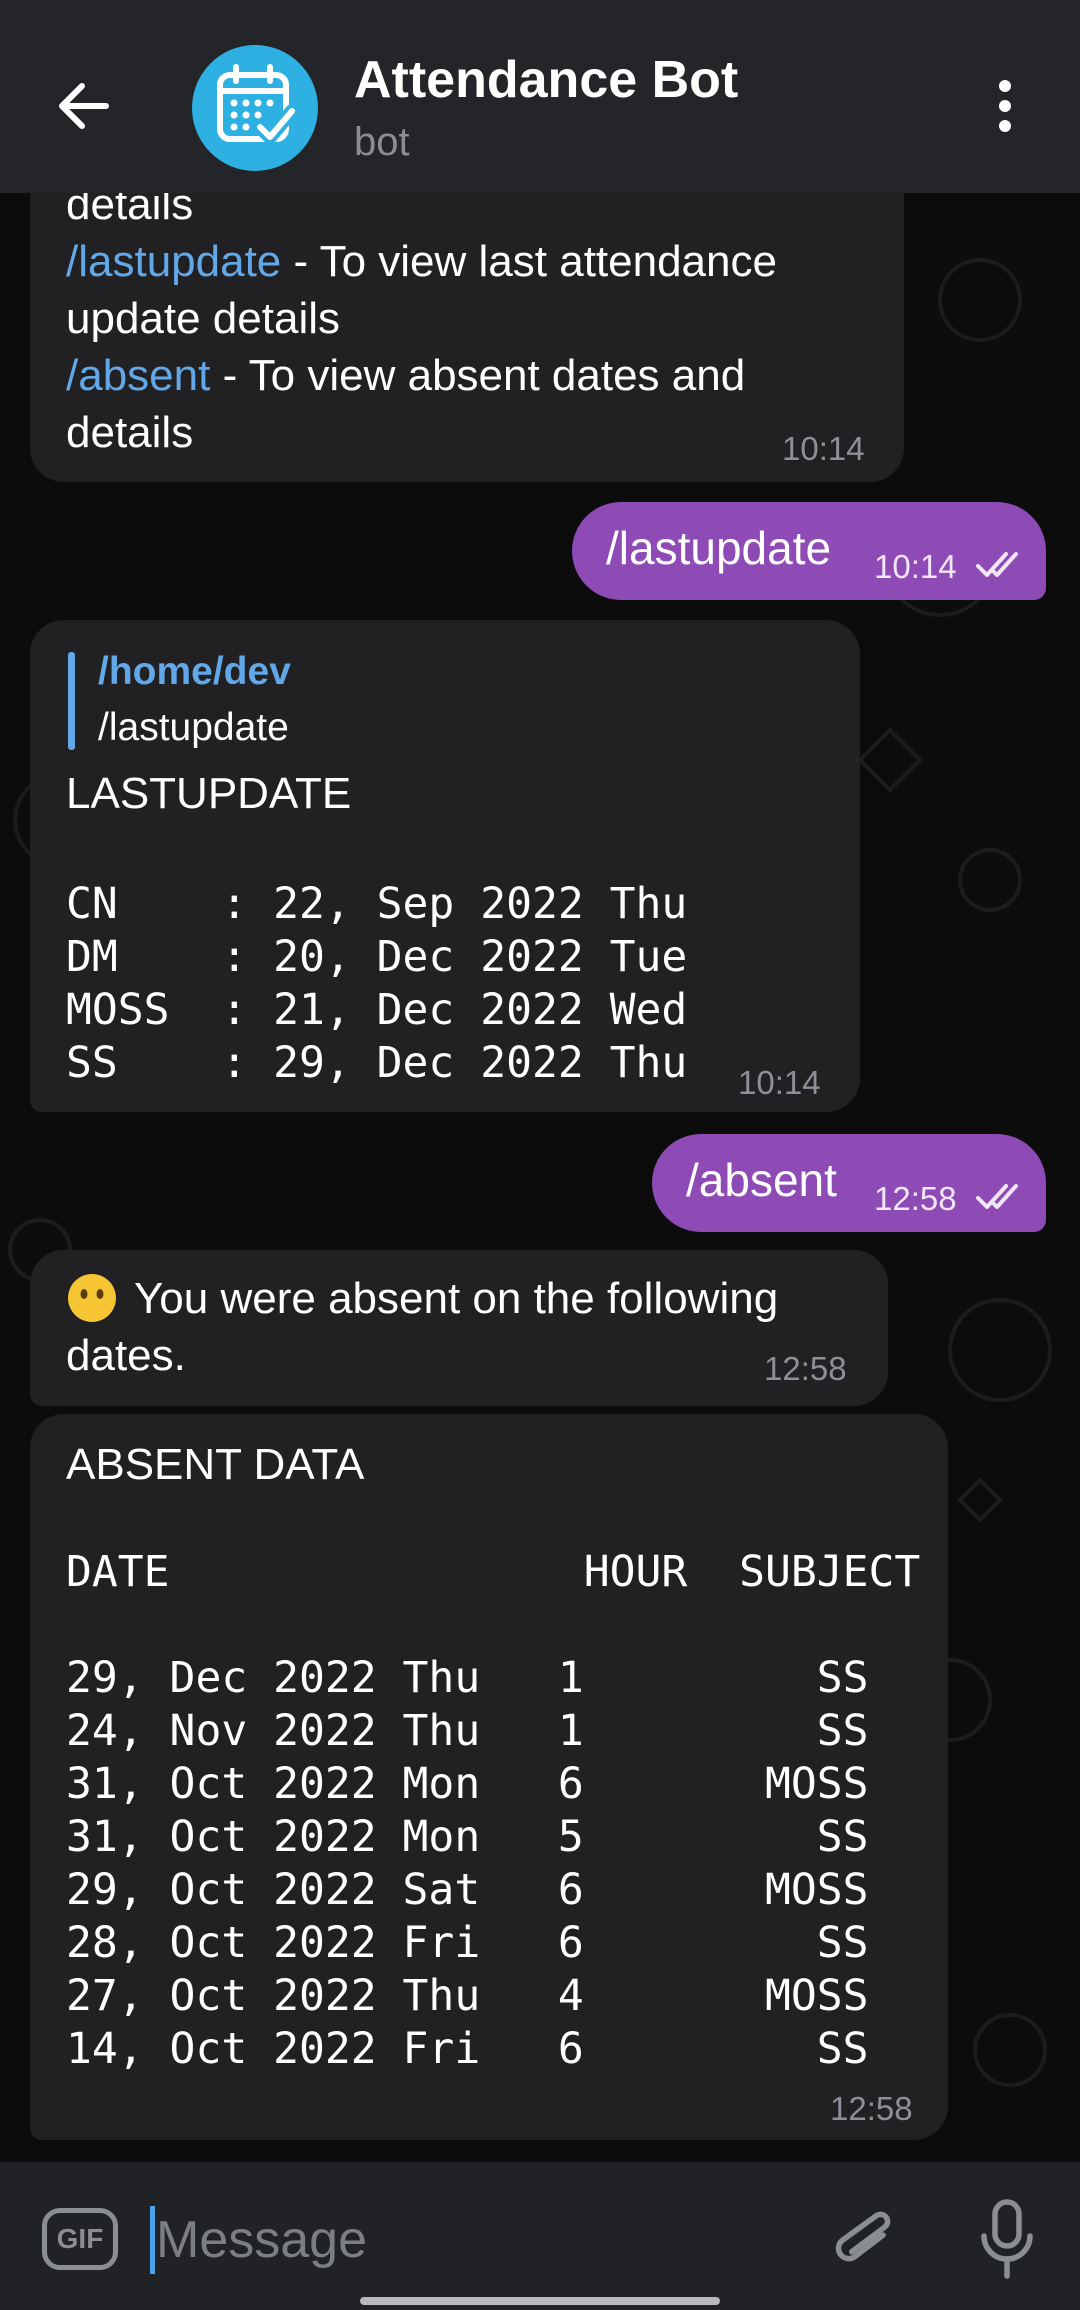 The image size is (1080, 2310). Describe the element at coordinates (467, 1784) in the screenshot. I see `absent-table-row: 31, Oct 2022 Mon 6 MOSS` at that location.